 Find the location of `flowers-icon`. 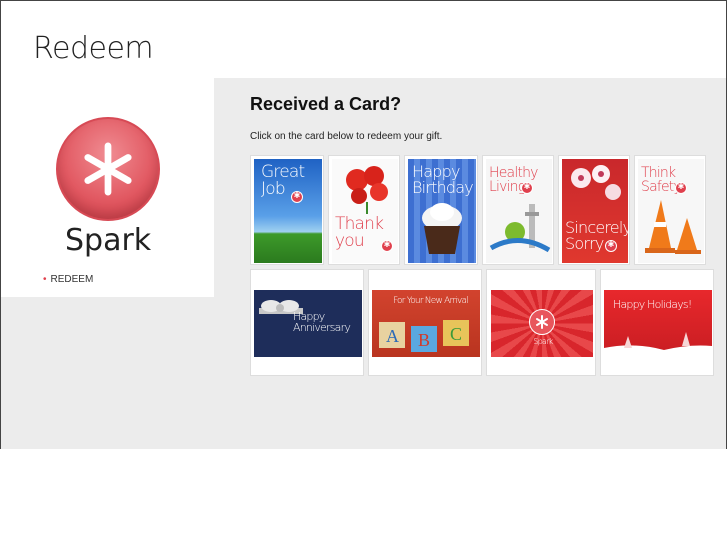

flowers-icon is located at coordinates (367, 190).